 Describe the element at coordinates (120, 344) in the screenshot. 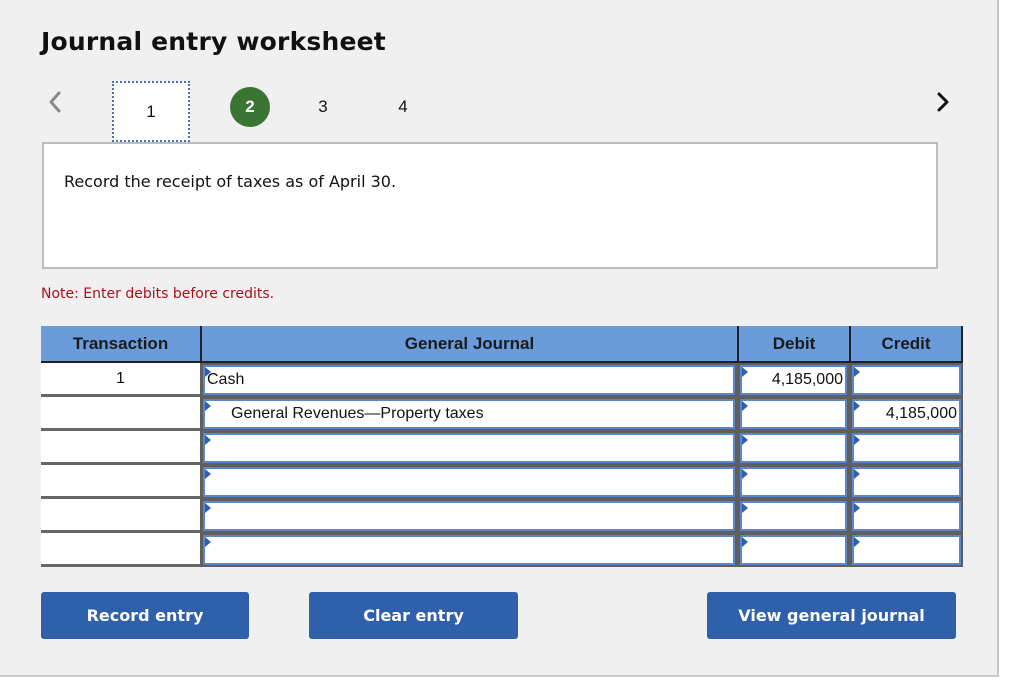

I see `column-header-transaction: Transaction` at that location.